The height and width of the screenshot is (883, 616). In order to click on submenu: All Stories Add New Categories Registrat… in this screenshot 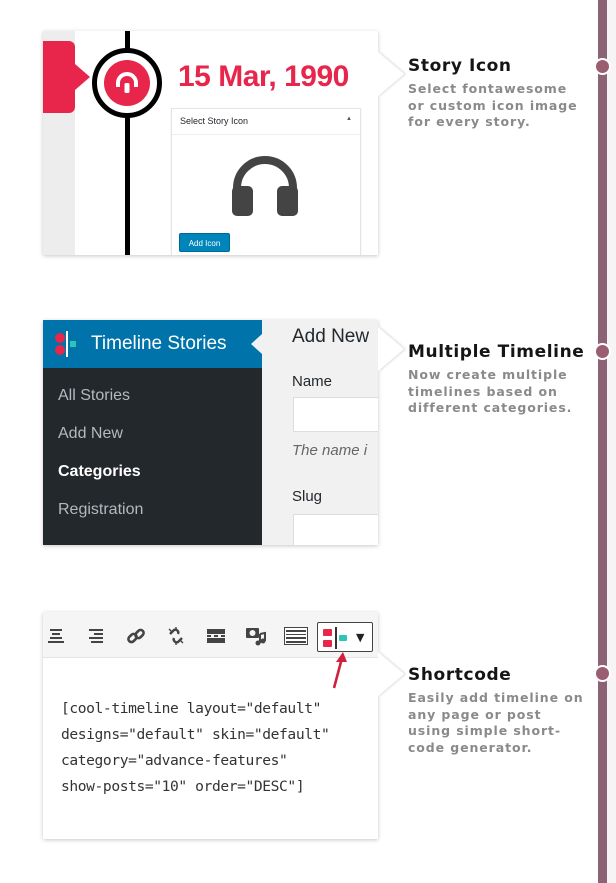, I will do `click(100, 463)`.